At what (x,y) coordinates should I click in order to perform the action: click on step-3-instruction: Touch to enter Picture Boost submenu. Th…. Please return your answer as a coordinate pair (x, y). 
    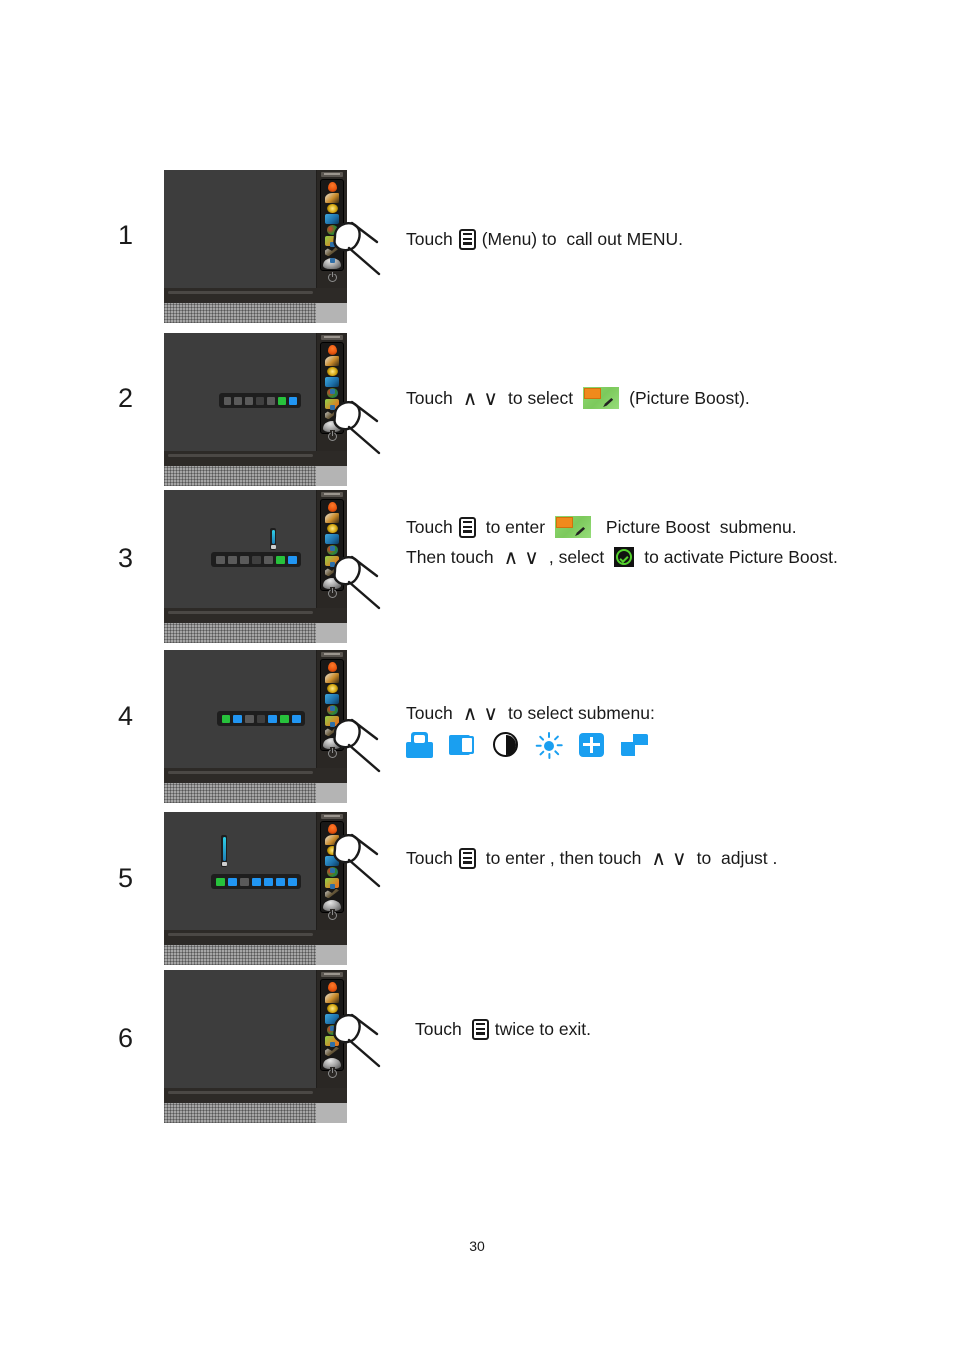
    Looking at the image, I should click on (622, 542).